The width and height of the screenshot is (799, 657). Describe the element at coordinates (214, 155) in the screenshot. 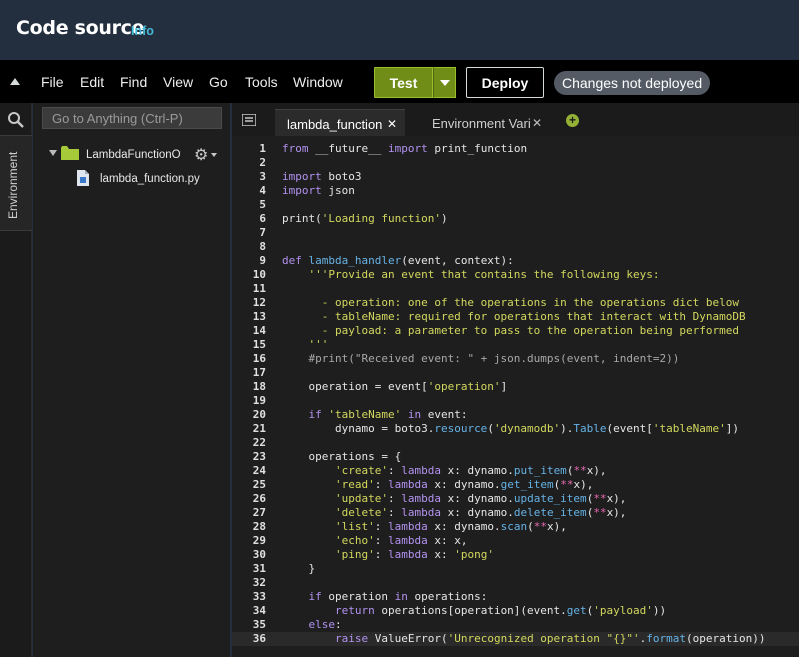

I see `gear-caret-icon` at that location.